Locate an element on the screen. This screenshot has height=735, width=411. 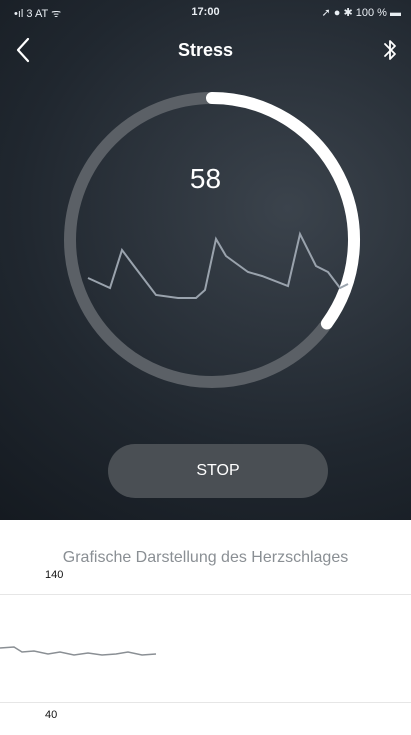
battery-indicator: ➚ ● ✱ 100 % ▬ is located at coordinates (361, 13).